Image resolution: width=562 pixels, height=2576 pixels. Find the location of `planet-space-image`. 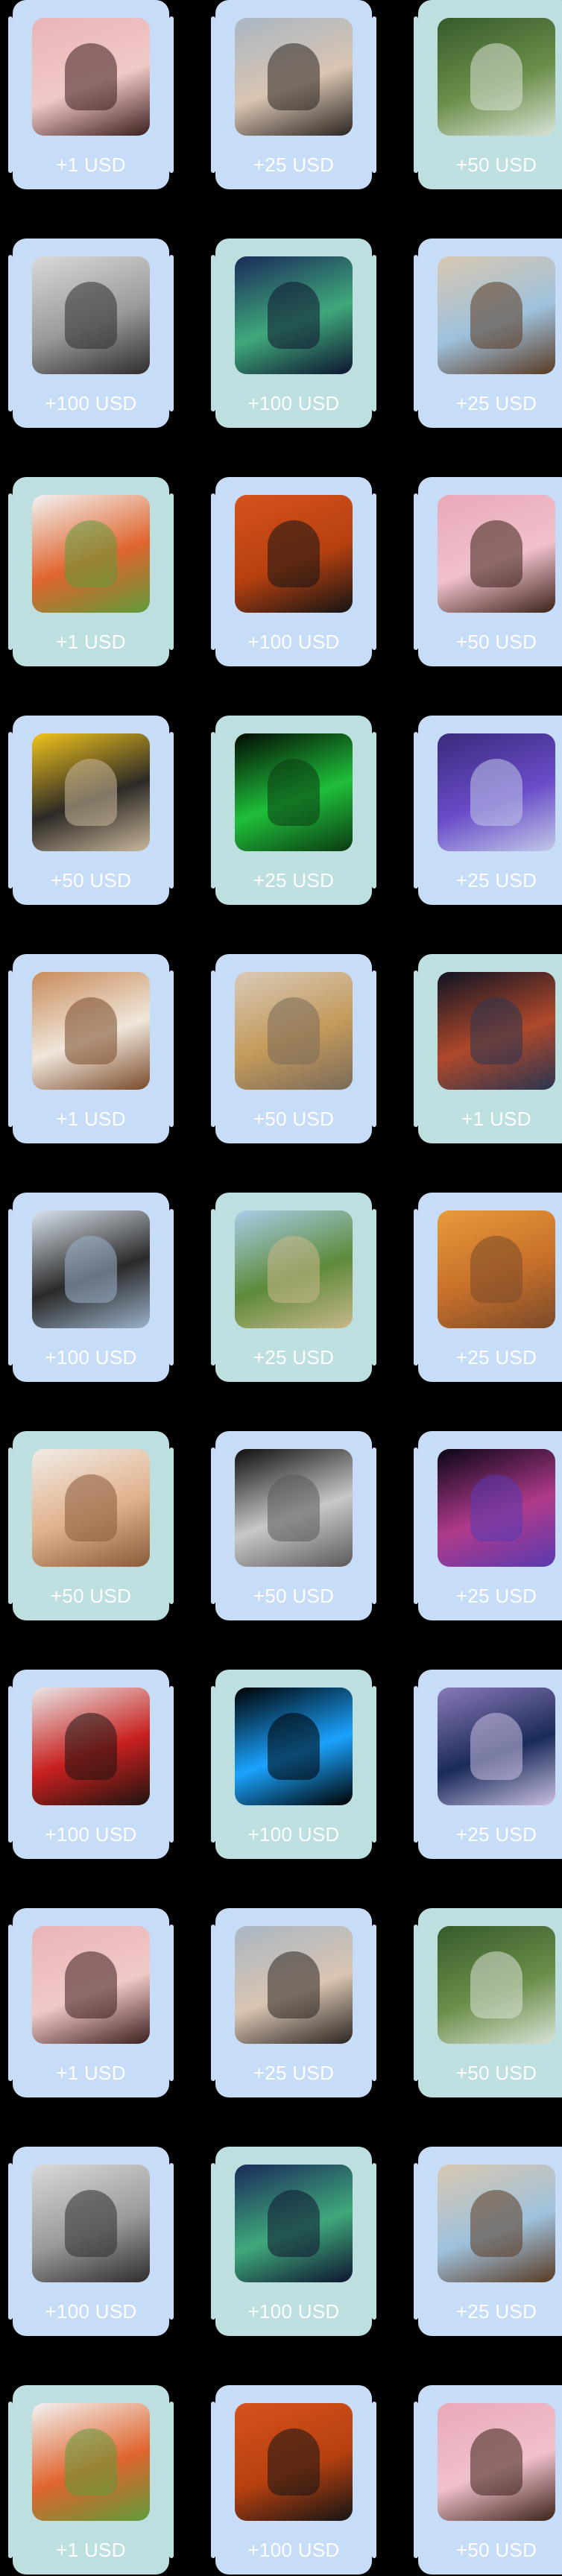

planet-space-image is located at coordinates (497, 1031).